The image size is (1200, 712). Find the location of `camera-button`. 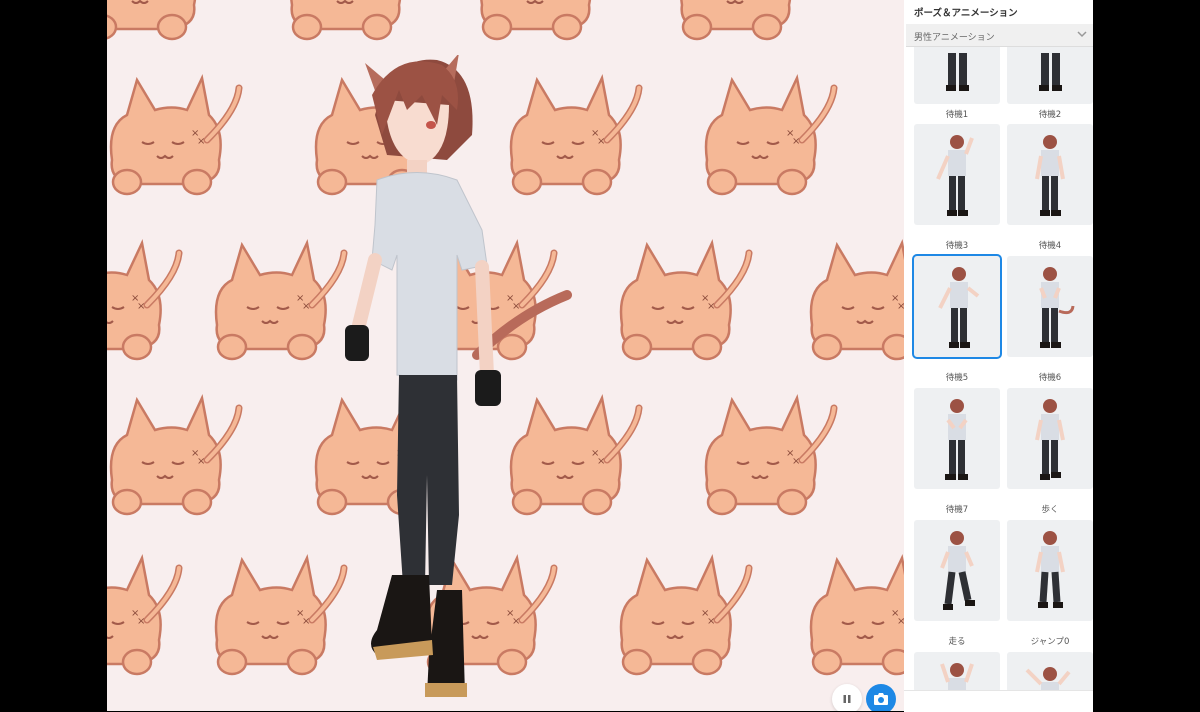

camera-button is located at coordinates (881, 697).